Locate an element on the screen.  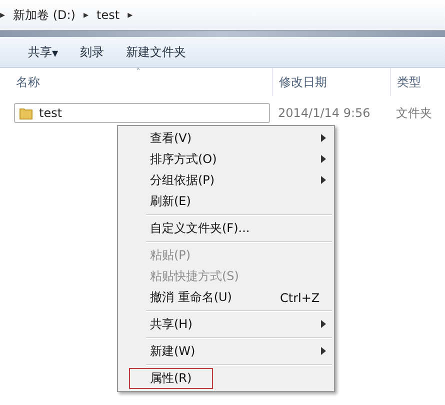
breadcrumb-item: 新加卷 (D:) is located at coordinates (44, 15).